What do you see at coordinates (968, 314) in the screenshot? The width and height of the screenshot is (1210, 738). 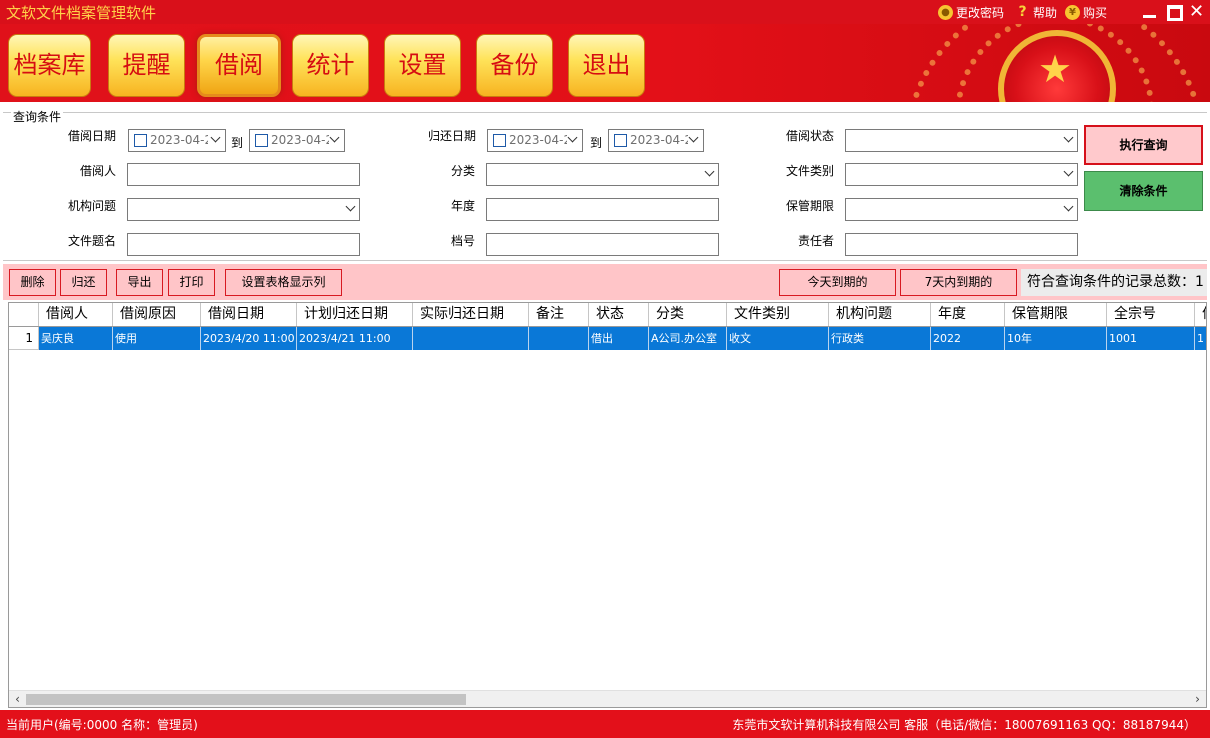 I see `column-header: 年度` at bounding box center [968, 314].